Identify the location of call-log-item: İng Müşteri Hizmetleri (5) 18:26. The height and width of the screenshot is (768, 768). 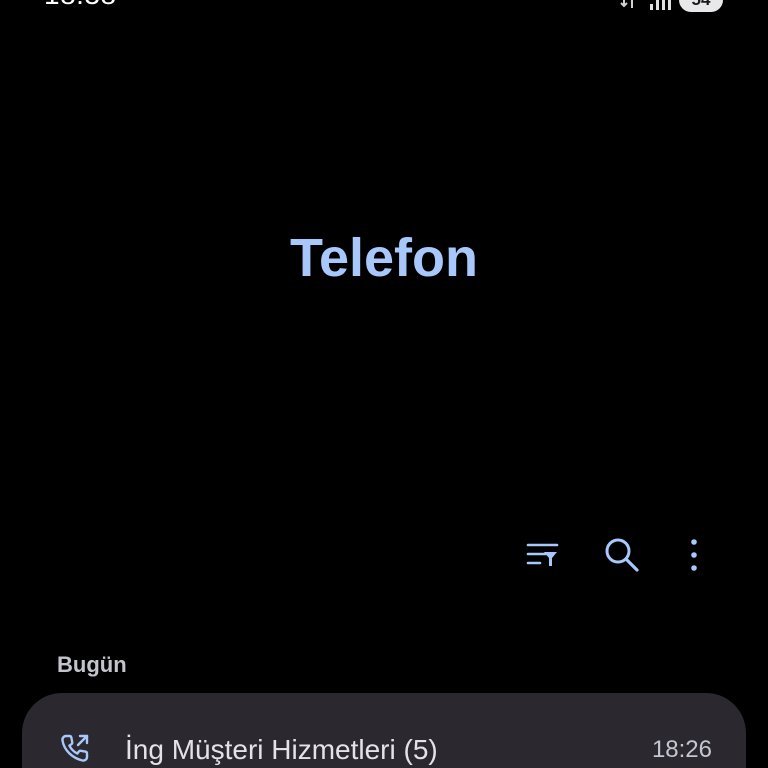
(384, 730).